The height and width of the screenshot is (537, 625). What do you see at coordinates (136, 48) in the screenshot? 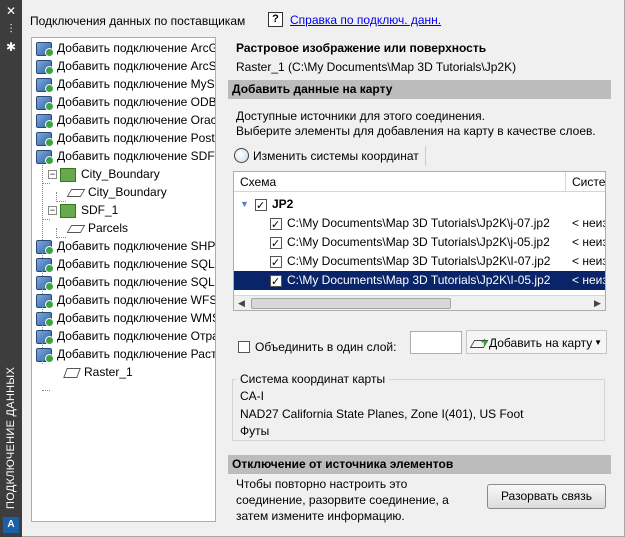
I see `tree-item-label: Добавить подключение ArcGIS` at bounding box center [136, 48].